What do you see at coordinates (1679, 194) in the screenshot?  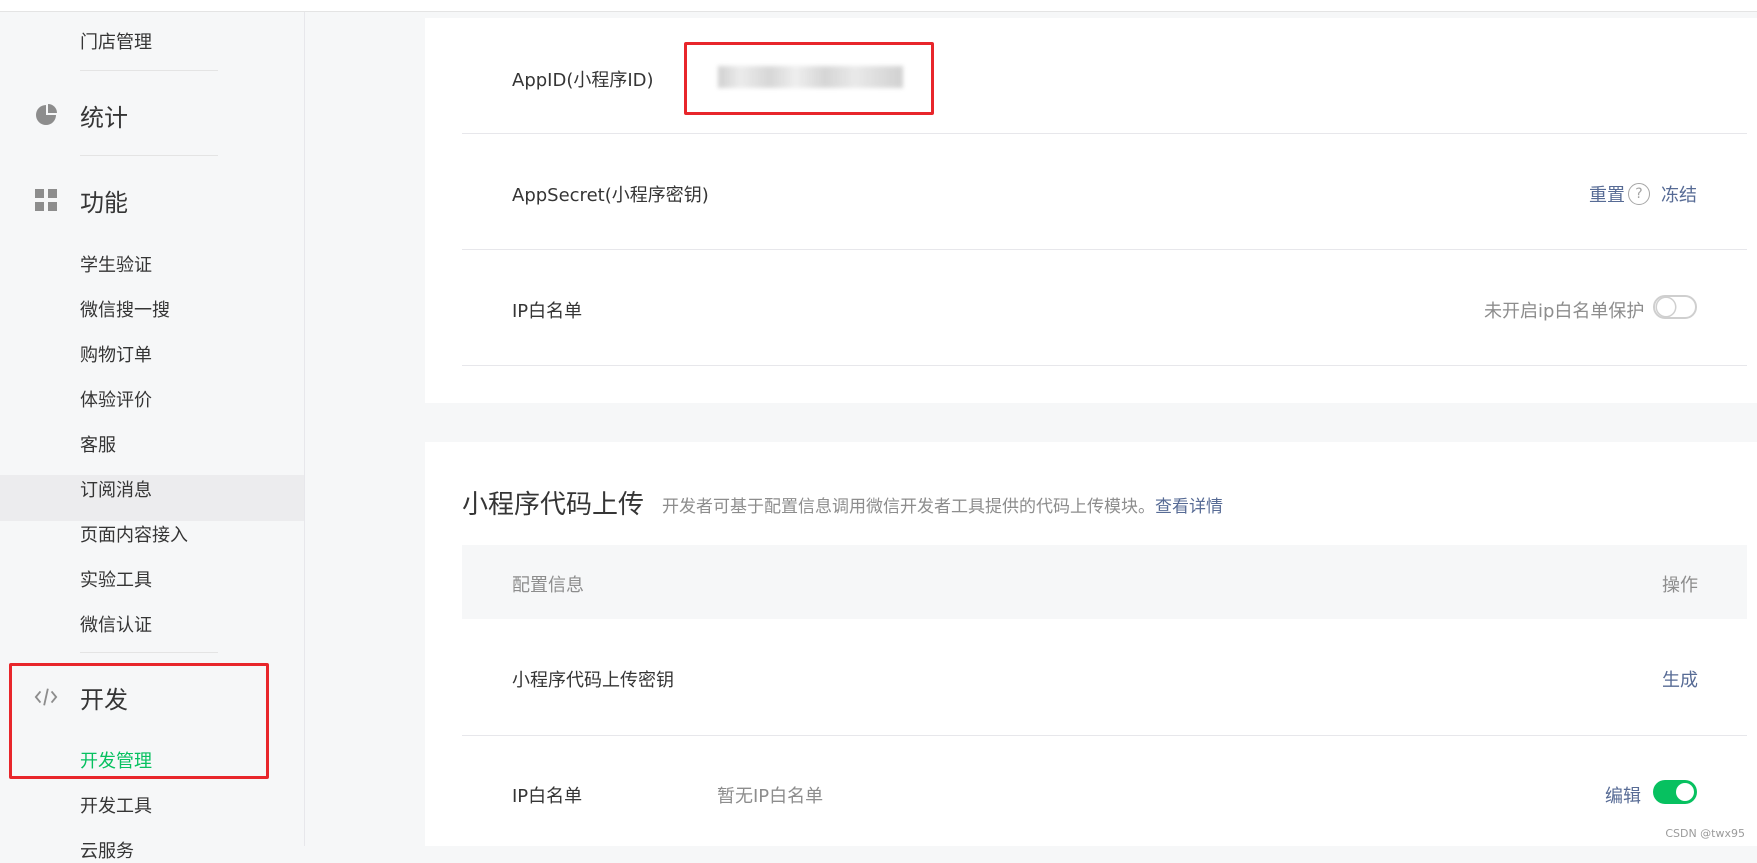 I see `freeze-link: 冻结` at bounding box center [1679, 194].